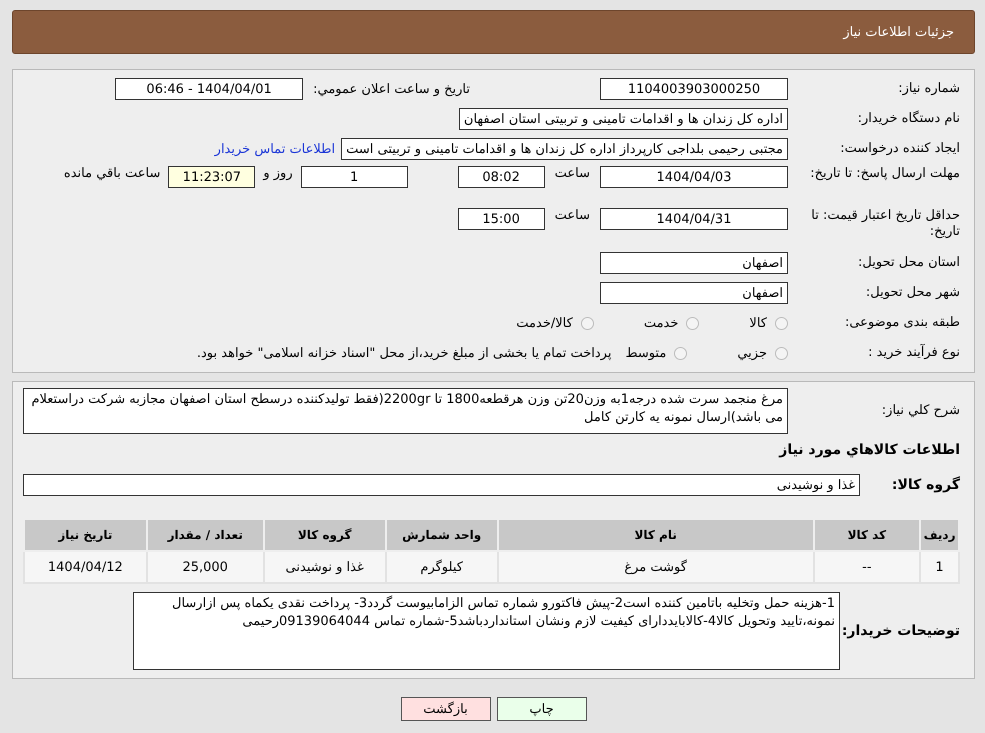 This screenshot has width=985, height=733. What do you see at coordinates (939, 535) in the screenshot?
I see `column-header: ردیف` at bounding box center [939, 535].